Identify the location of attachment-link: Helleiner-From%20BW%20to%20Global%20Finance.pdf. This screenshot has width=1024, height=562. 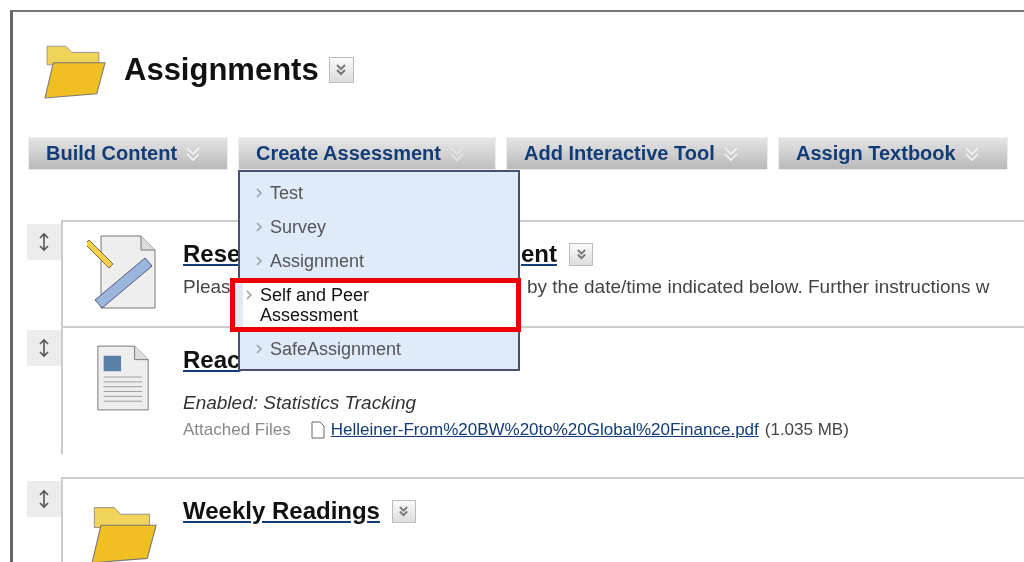
(544, 430).